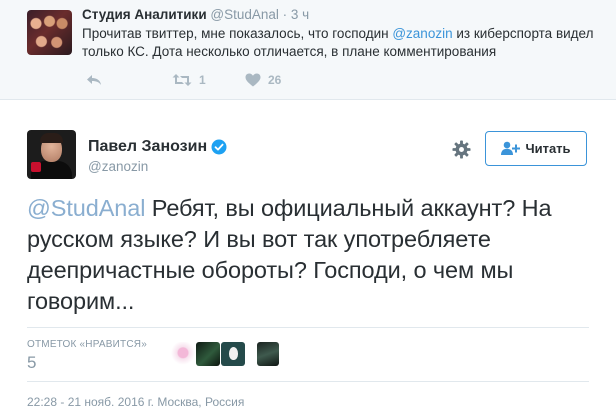 The height and width of the screenshot is (413, 616). What do you see at coordinates (182, 80) in the screenshot?
I see `retweet-icon` at bounding box center [182, 80].